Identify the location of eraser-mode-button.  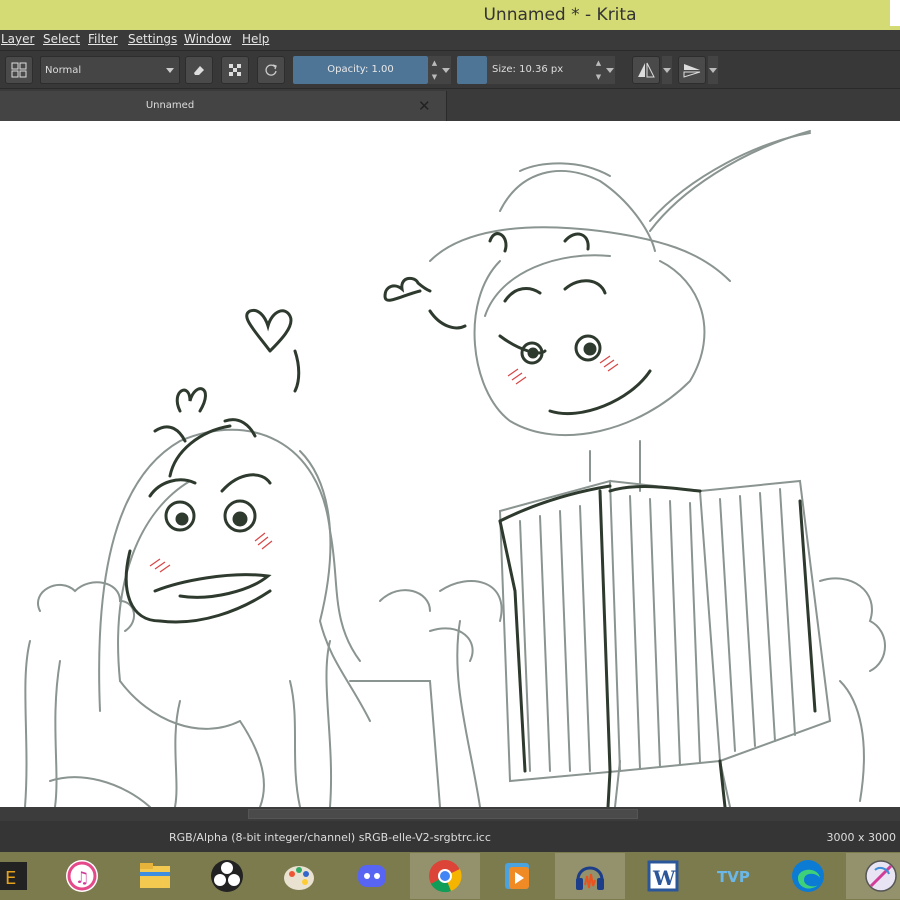
(199, 70).